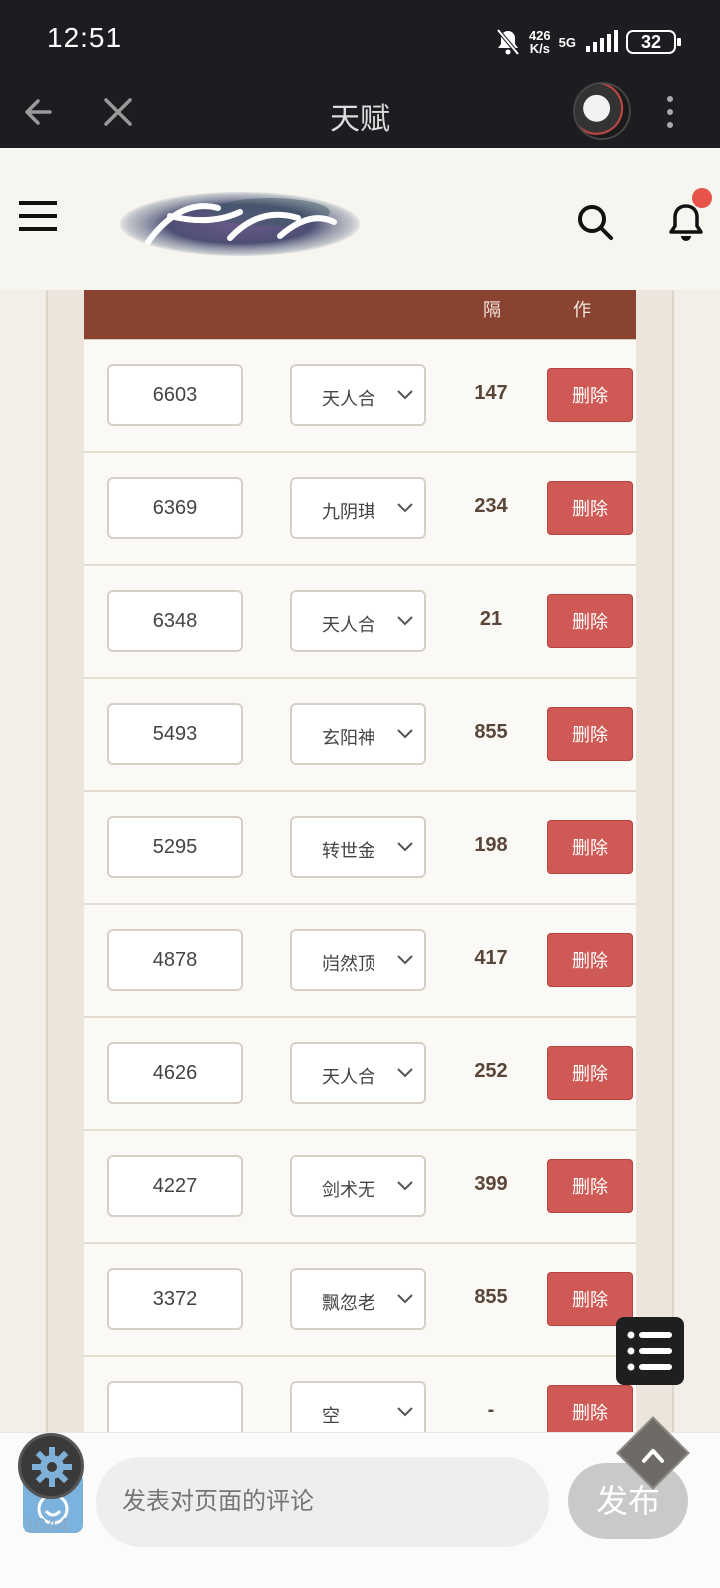 Image resolution: width=720 pixels, height=1588 pixels. I want to click on table-row: 3372 飘忽老 855 删除, so click(360, 1300).